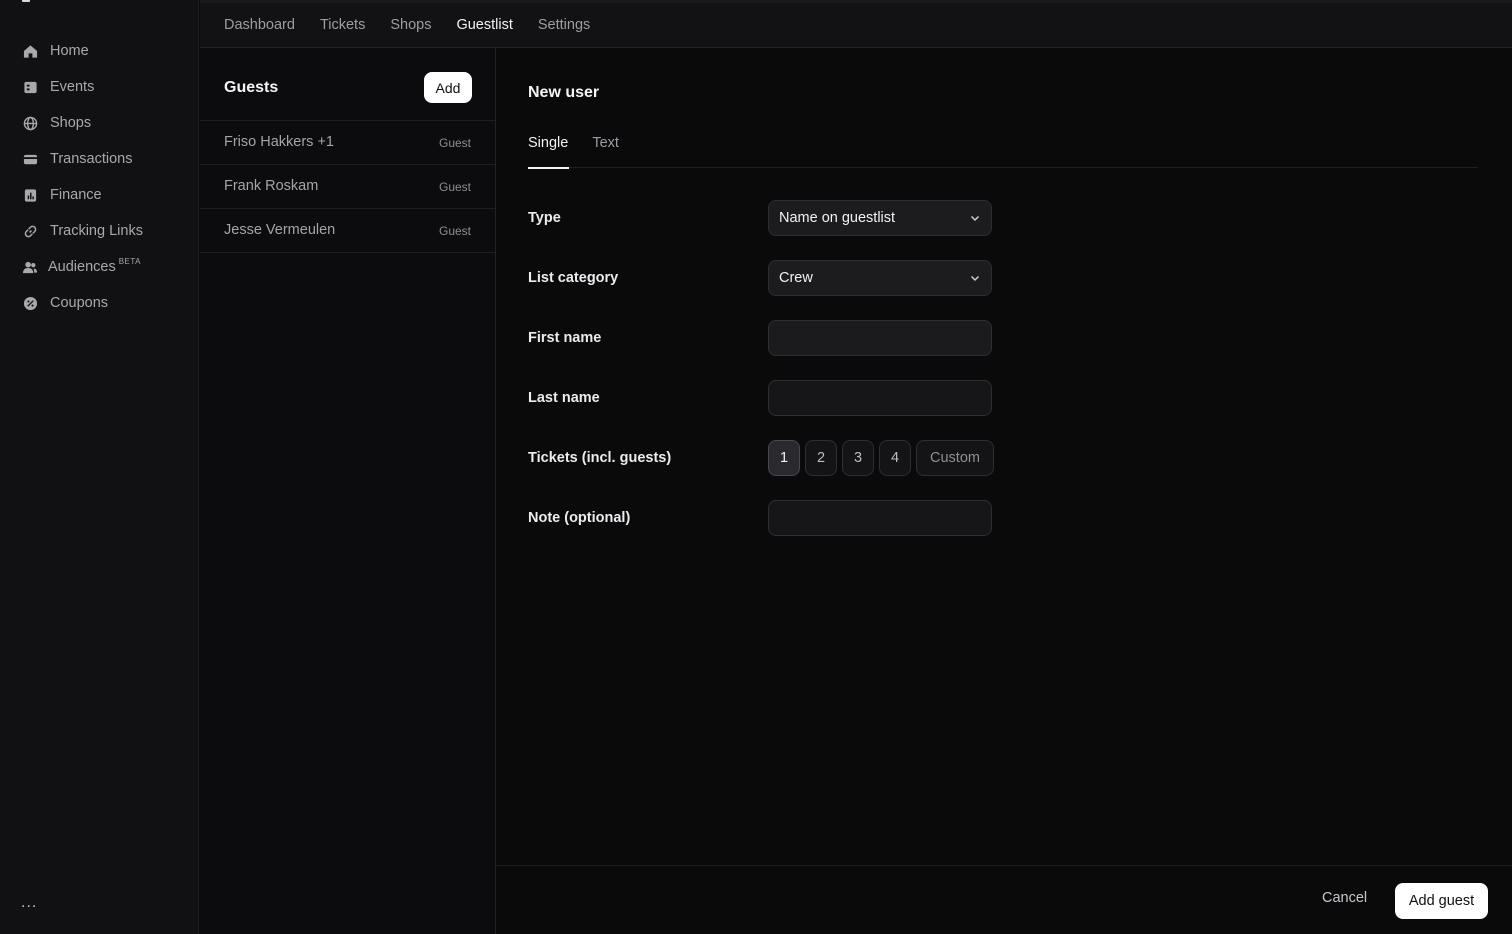 This screenshot has height=934, width=1512. I want to click on cancel-button: Cancel, so click(1344, 898).